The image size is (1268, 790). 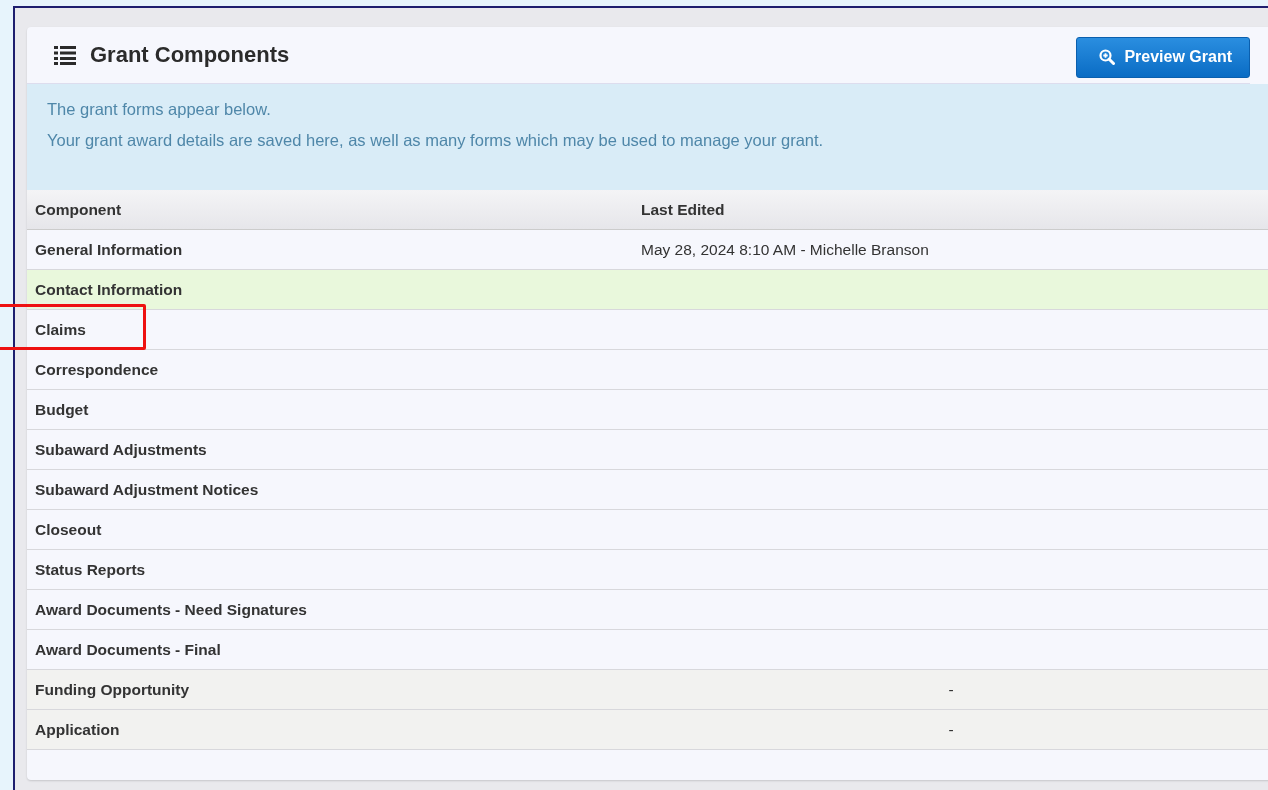 What do you see at coordinates (65, 55) in the screenshot?
I see `list-icon` at bounding box center [65, 55].